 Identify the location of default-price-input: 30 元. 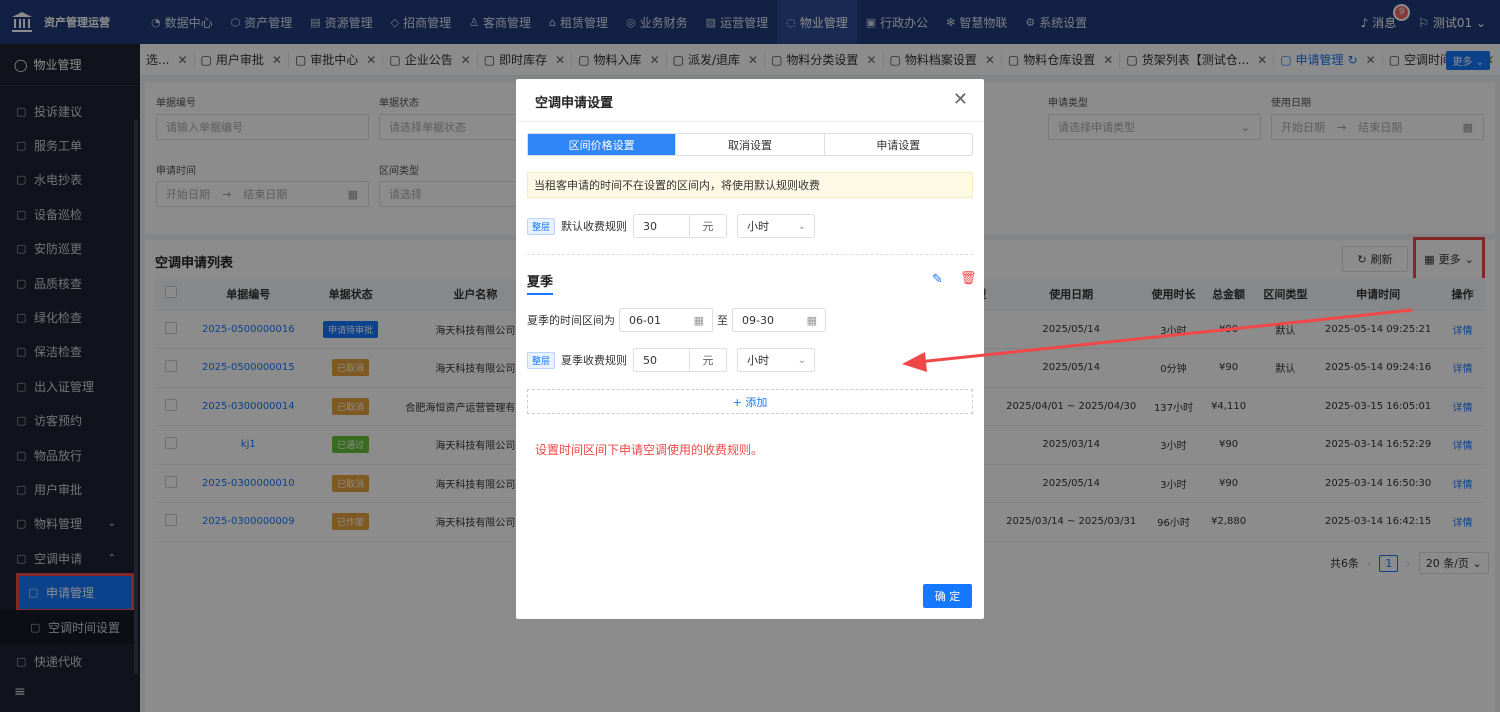
(680, 226).